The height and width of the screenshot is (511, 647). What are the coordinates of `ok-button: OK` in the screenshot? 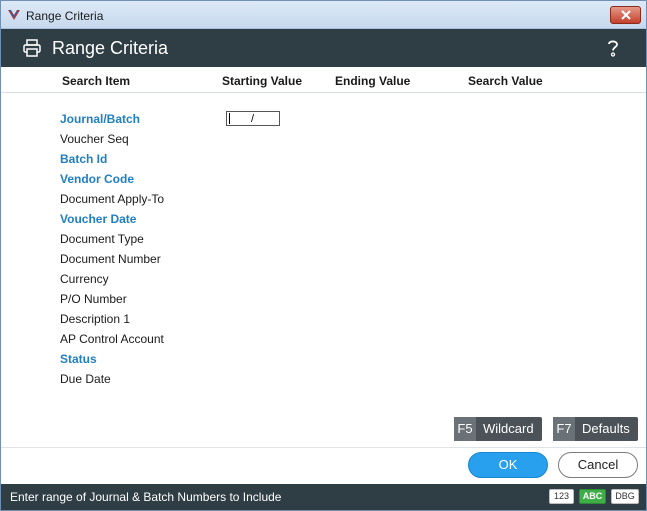 It's located at (508, 465).